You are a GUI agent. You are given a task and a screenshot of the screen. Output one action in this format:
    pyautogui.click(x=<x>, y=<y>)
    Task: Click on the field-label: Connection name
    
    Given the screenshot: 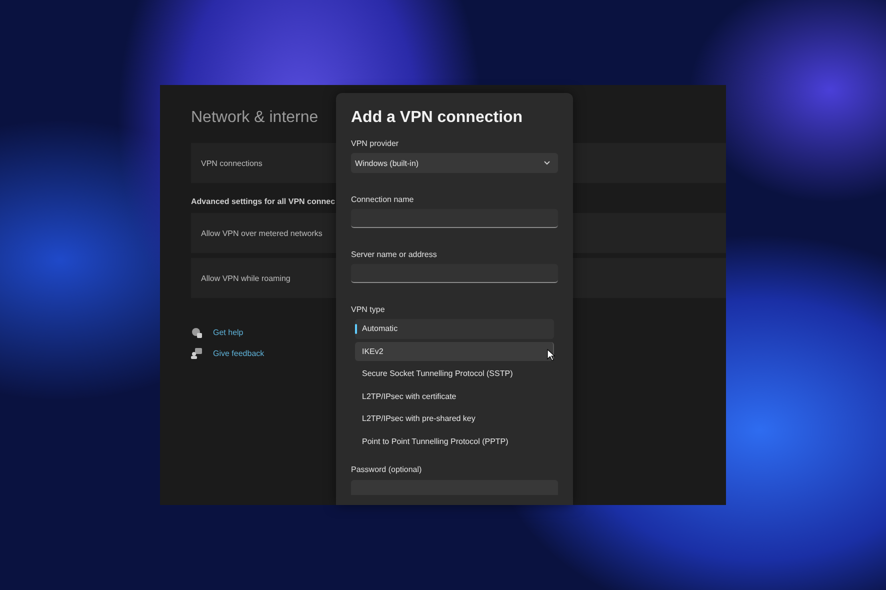 What is the action you would take?
    pyautogui.click(x=383, y=199)
    